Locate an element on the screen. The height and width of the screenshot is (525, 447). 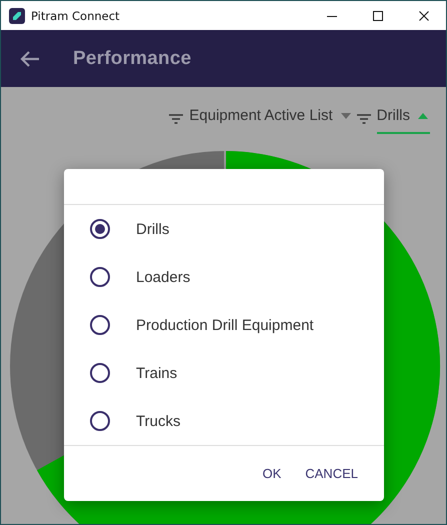
option-label: Trucks is located at coordinates (158, 421).